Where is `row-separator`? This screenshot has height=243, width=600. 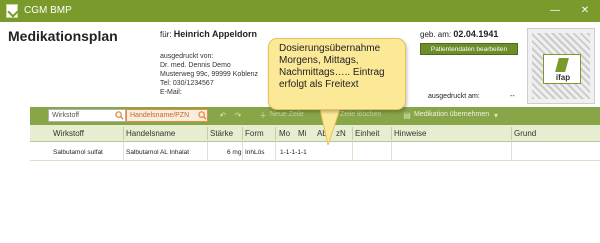
row-separator is located at coordinates (315, 160).